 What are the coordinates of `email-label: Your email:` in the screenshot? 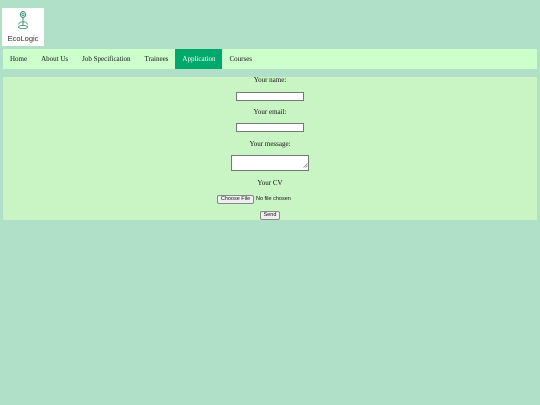 It's located at (270, 112).